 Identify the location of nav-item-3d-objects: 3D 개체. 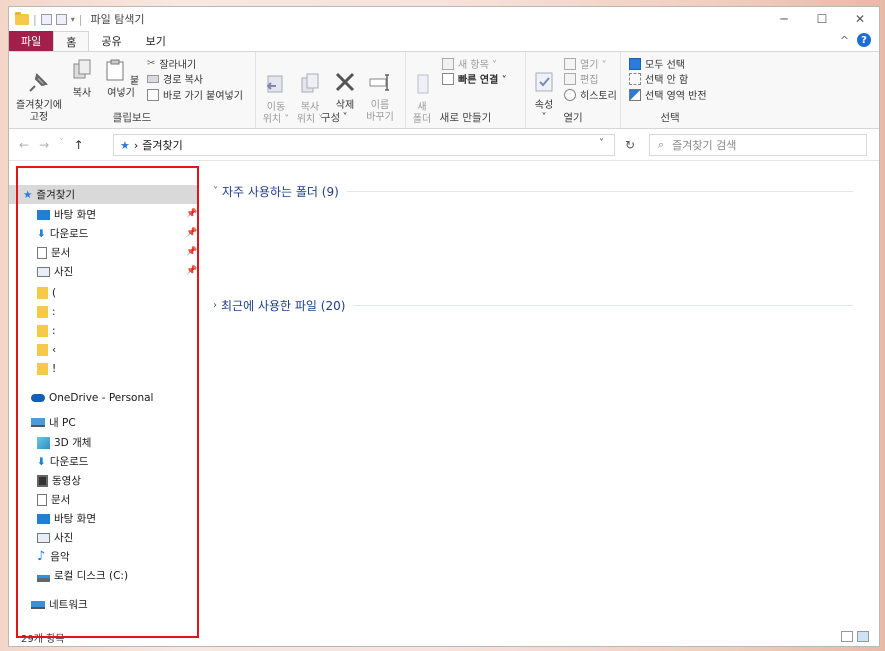
(50, 442).